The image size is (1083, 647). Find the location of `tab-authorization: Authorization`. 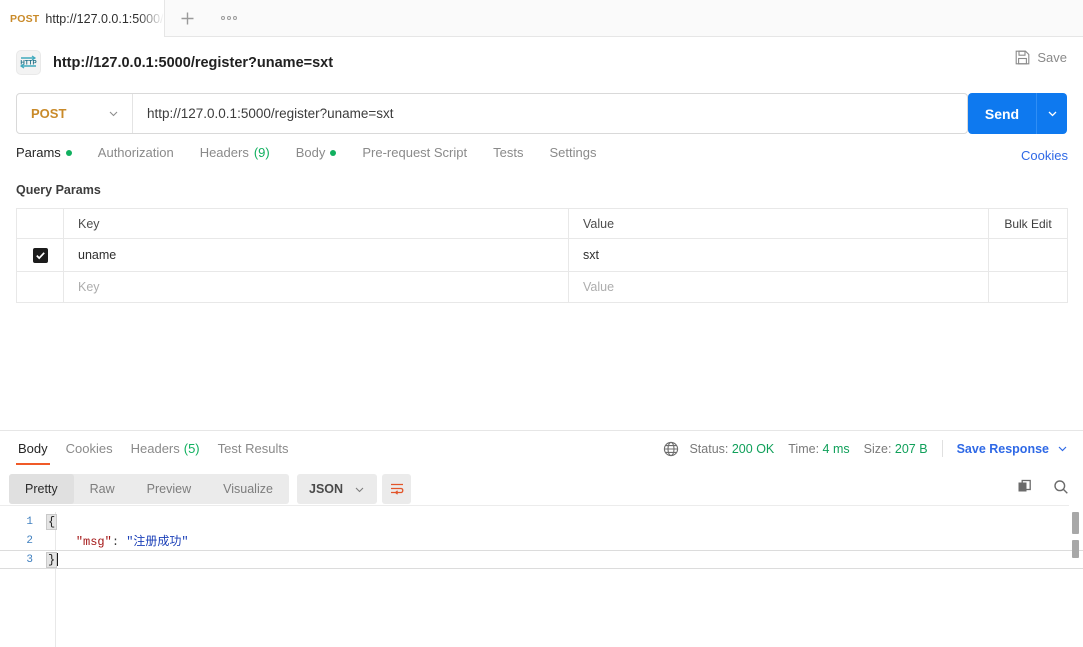

tab-authorization: Authorization is located at coordinates (136, 152).